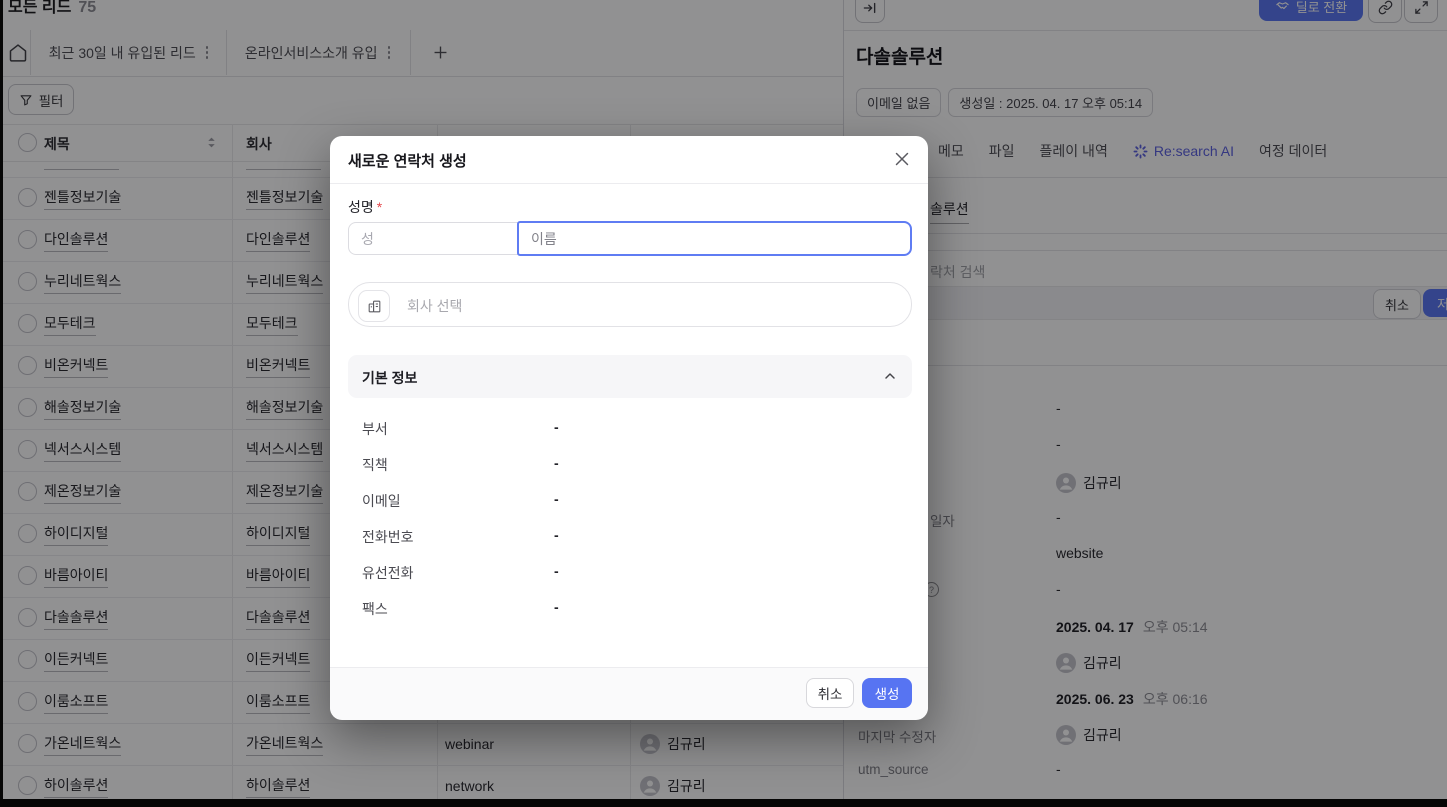 The image size is (1447, 807). Describe the element at coordinates (375, 465) in the screenshot. I see `field-label: 직책` at that location.